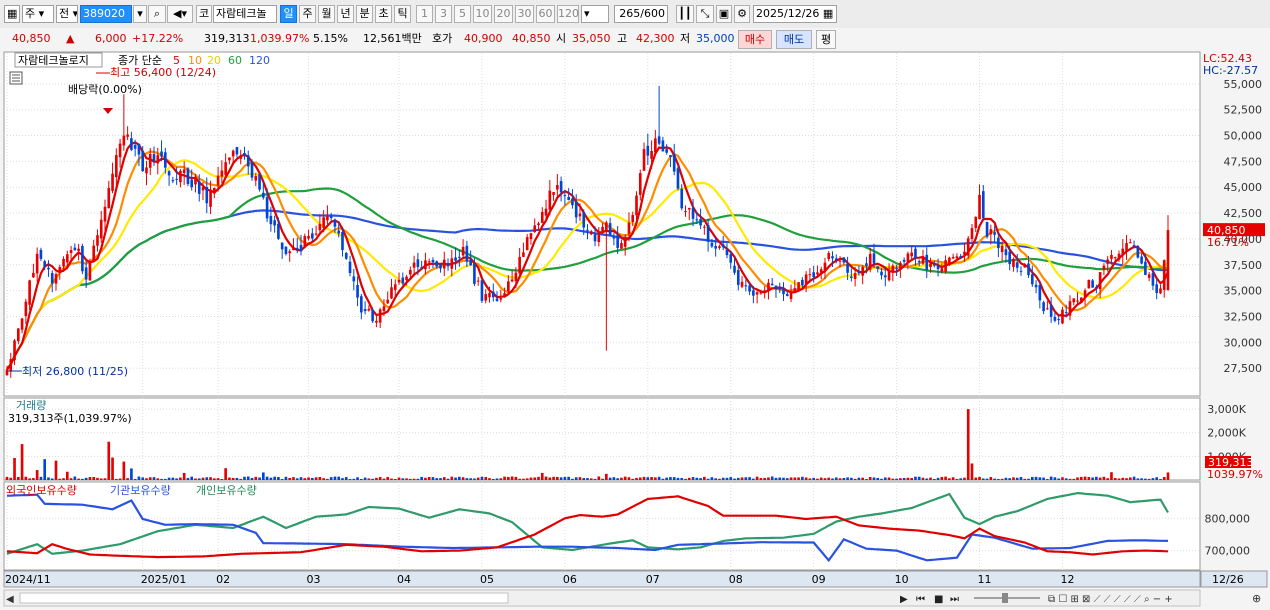 This screenshot has height=610, width=1270. Describe the element at coordinates (1110, 599) in the screenshot. I see `tool-icons: ⧉ ☐ ⊞ ⊠ ⟋ ⟋ ⟋ ⟋ ⟋ ⌕ − +` at that location.